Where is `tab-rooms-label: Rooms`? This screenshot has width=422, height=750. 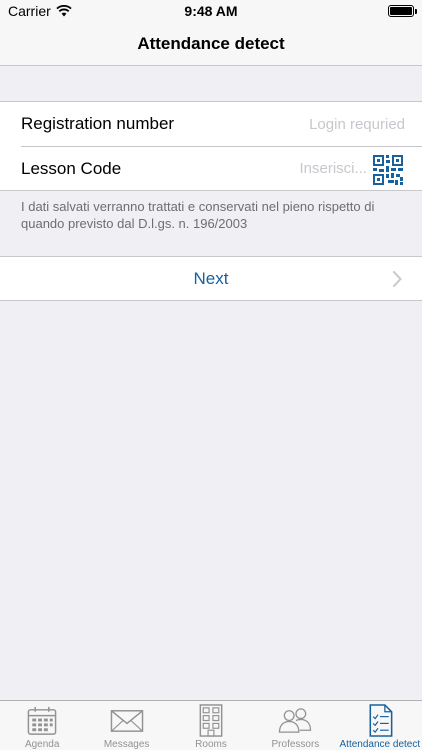 tab-rooms-label: Rooms is located at coordinates (211, 744).